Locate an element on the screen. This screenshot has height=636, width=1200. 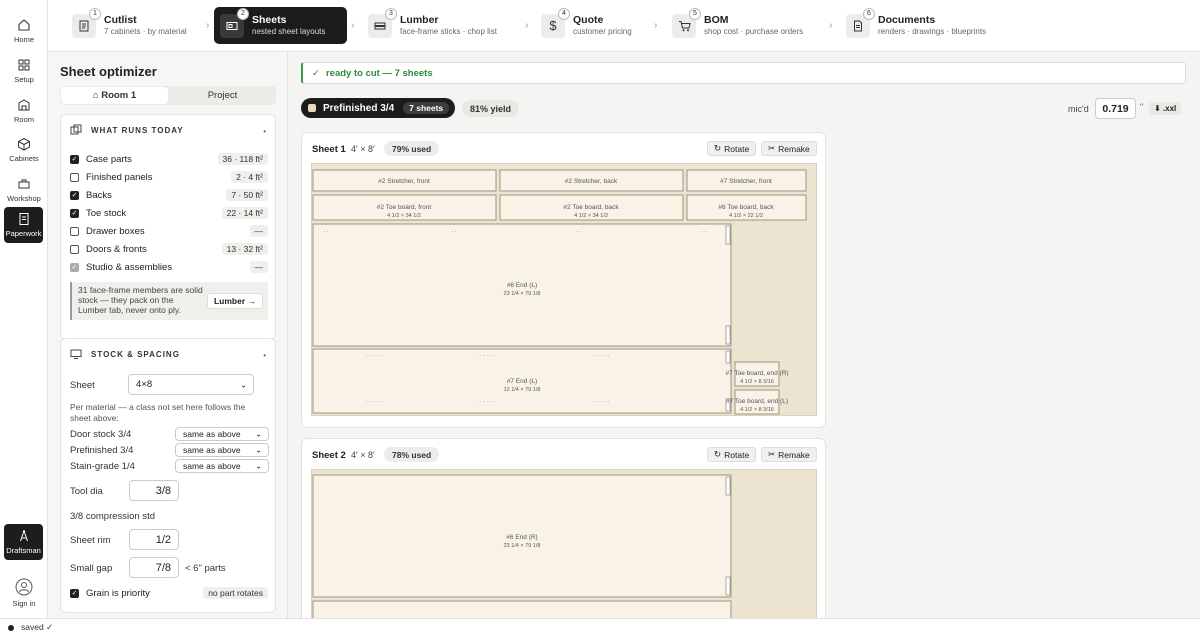
step-number: 4 is located at coordinates (564, 13).